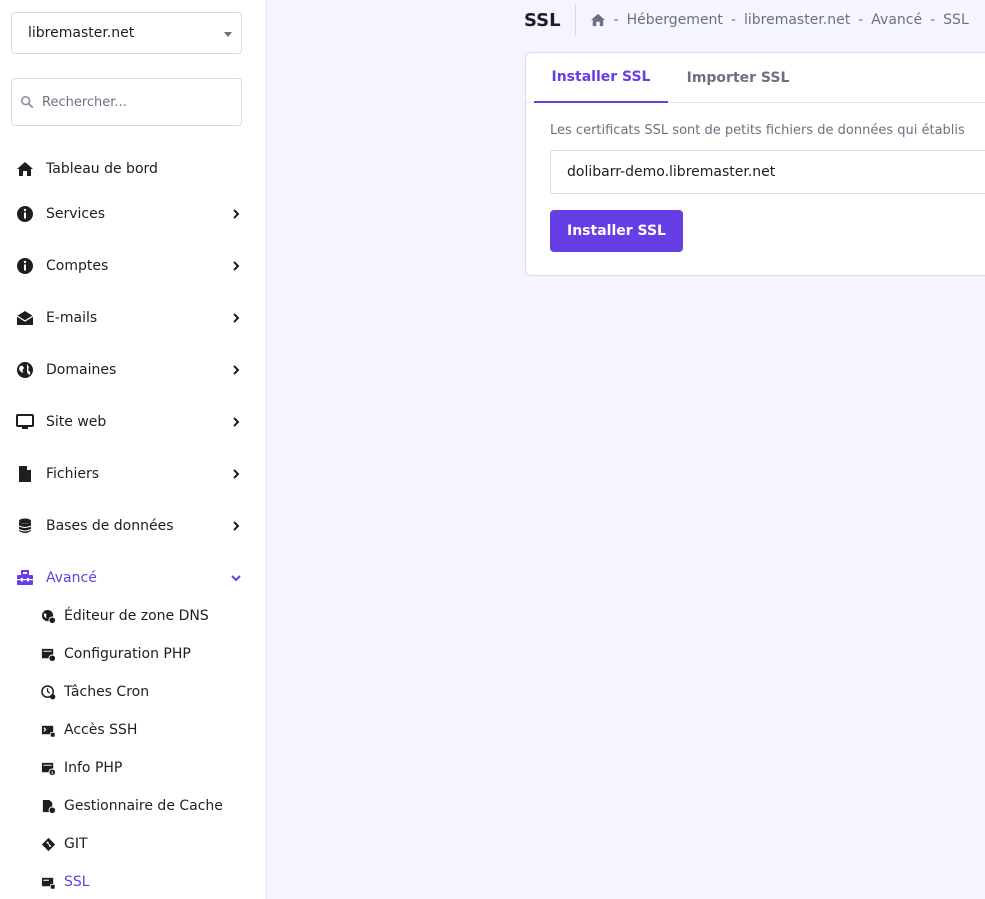 The image size is (985, 899). What do you see at coordinates (133, 882) in the screenshot?
I see `sidebar-subitem-ssl: SSL` at bounding box center [133, 882].